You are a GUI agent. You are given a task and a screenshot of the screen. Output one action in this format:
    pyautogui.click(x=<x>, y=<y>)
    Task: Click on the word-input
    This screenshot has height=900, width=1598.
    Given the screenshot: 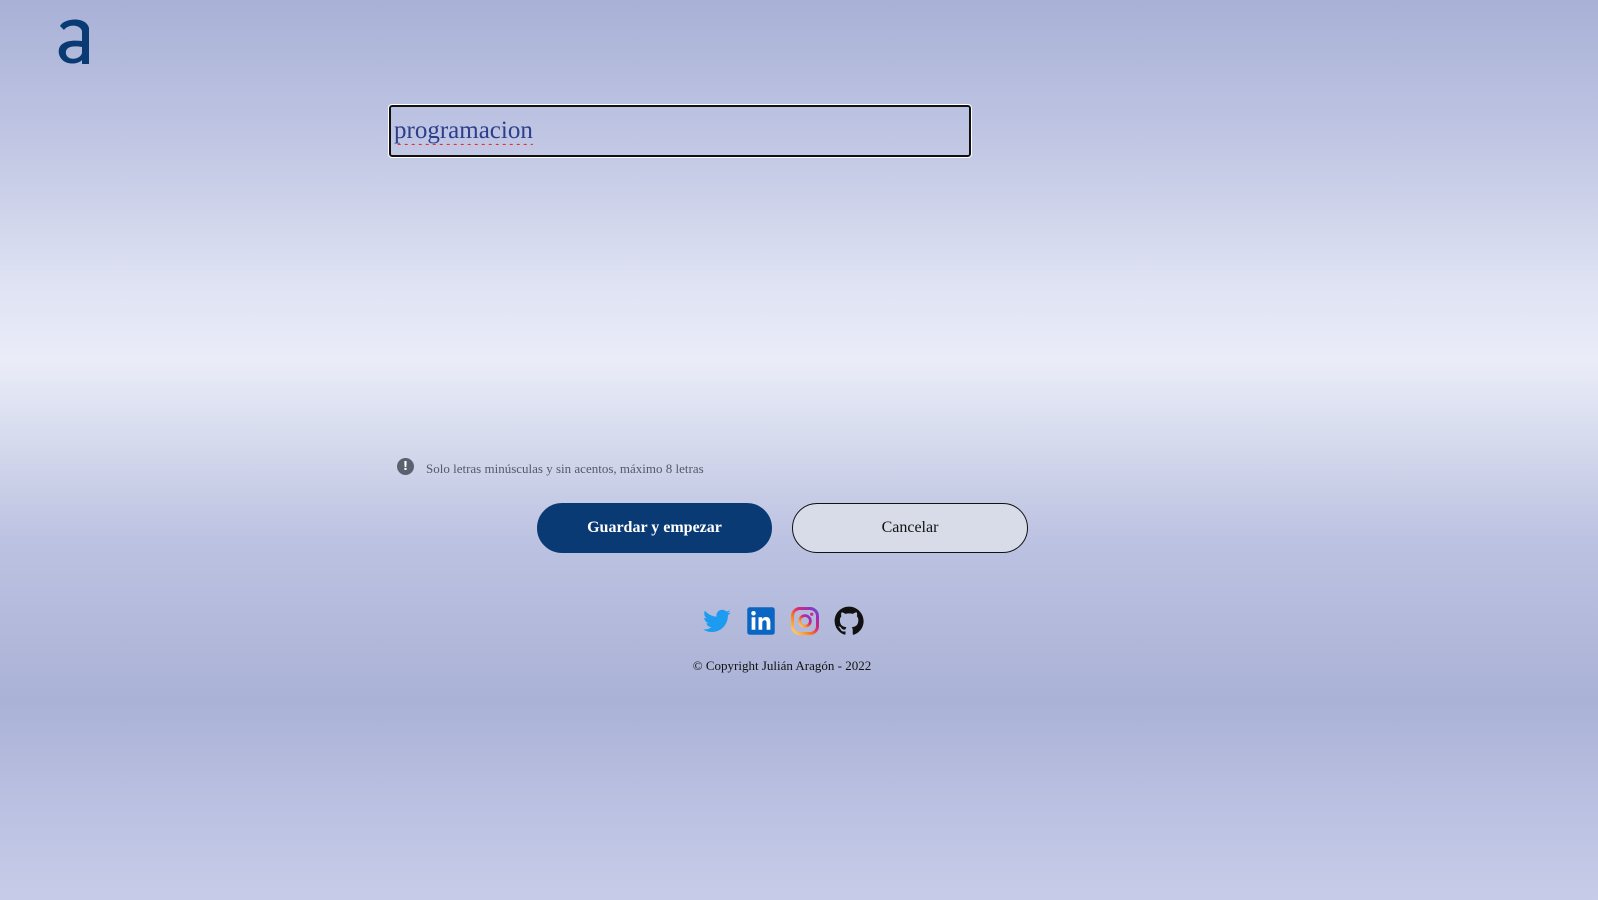 What is the action you would take?
    pyautogui.click(x=680, y=131)
    